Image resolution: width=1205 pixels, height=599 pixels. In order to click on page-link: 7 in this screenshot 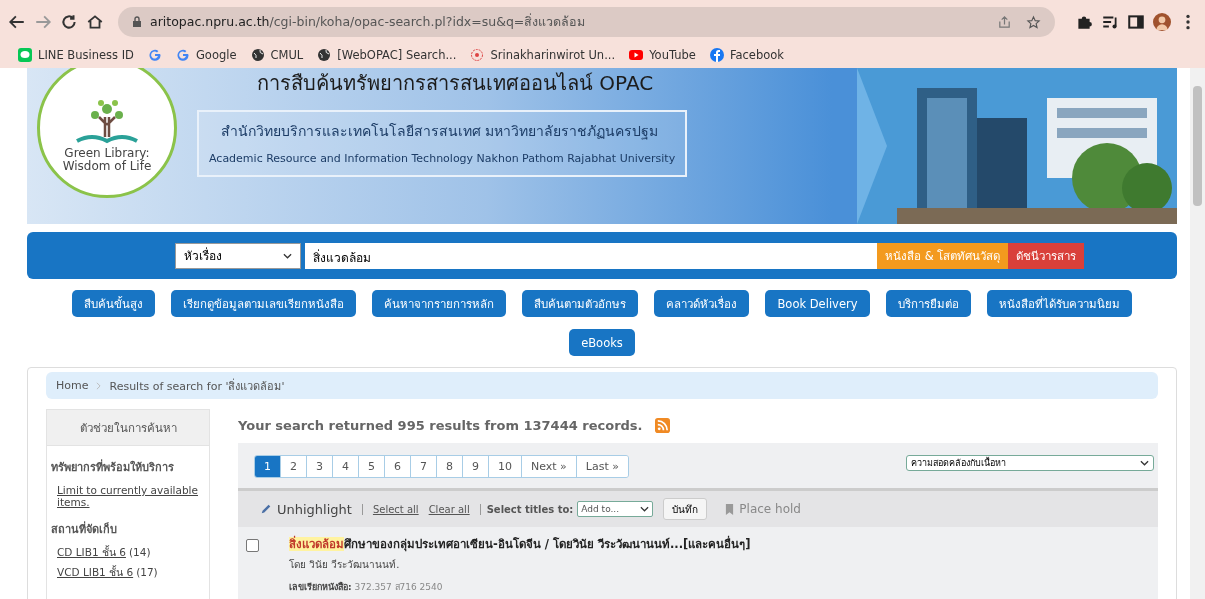, I will do `click(424, 466)`.